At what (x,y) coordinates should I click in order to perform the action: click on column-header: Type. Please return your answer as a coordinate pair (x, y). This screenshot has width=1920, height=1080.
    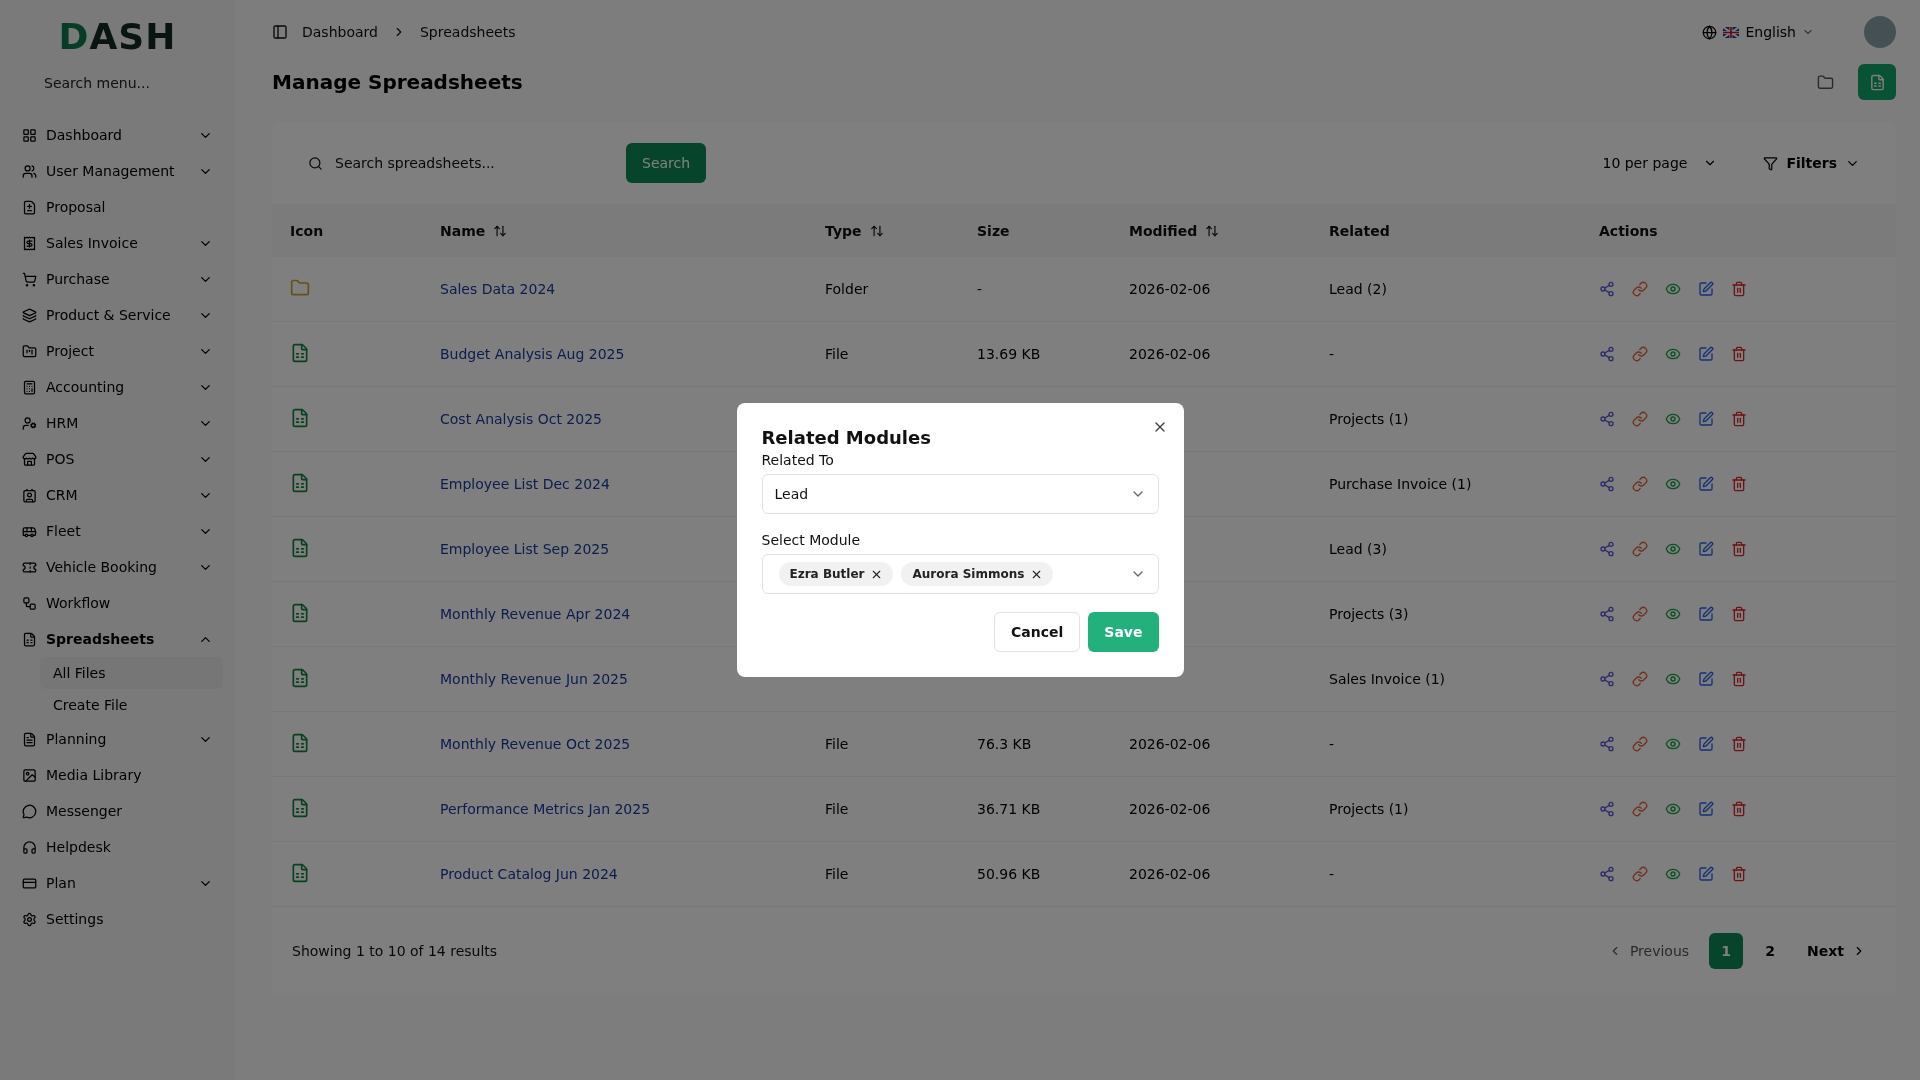
    Looking at the image, I should click on (843, 230).